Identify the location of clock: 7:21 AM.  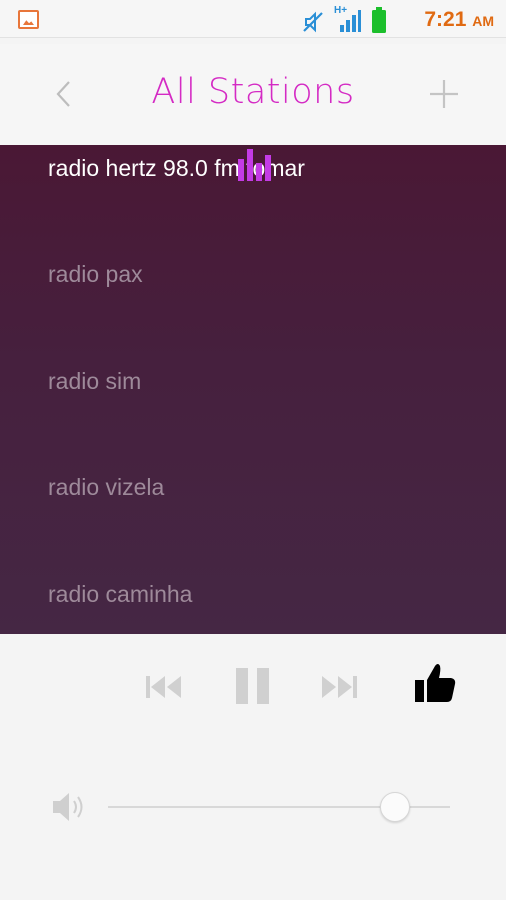
(459, 19).